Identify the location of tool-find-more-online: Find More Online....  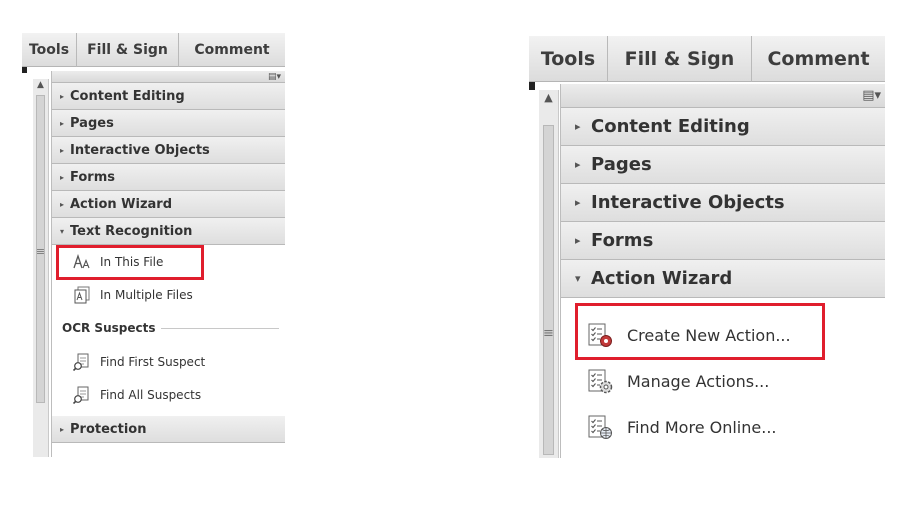
(723, 427).